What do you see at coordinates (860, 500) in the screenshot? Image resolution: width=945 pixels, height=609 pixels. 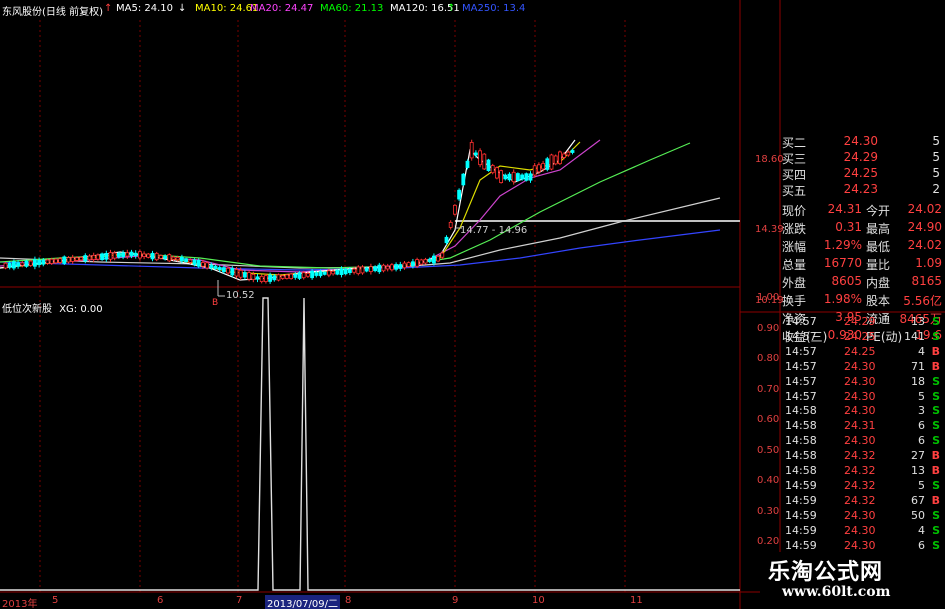 I see `trade-price: 24.32` at bounding box center [860, 500].